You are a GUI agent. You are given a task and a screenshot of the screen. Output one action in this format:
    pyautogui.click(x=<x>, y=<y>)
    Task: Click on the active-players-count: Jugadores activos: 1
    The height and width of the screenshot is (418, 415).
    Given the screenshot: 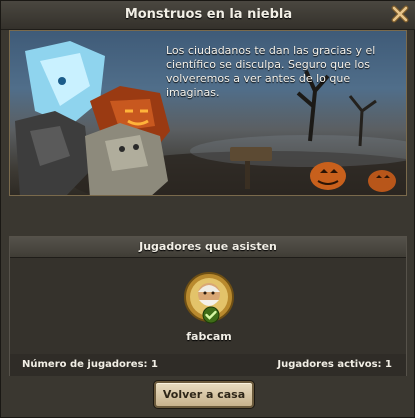 What is the action you would take?
    pyautogui.click(x=334, y=364)
    